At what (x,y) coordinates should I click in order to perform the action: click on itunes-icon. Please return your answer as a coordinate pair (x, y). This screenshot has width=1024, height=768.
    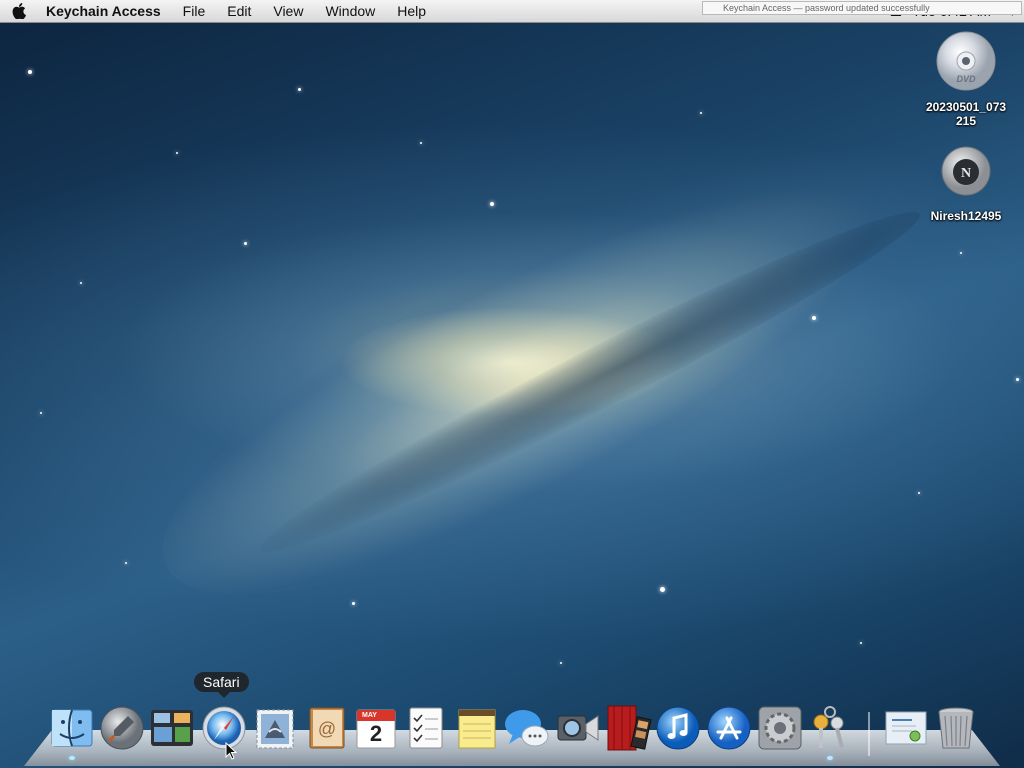
    Looking at the image, I should click on (678, 728).